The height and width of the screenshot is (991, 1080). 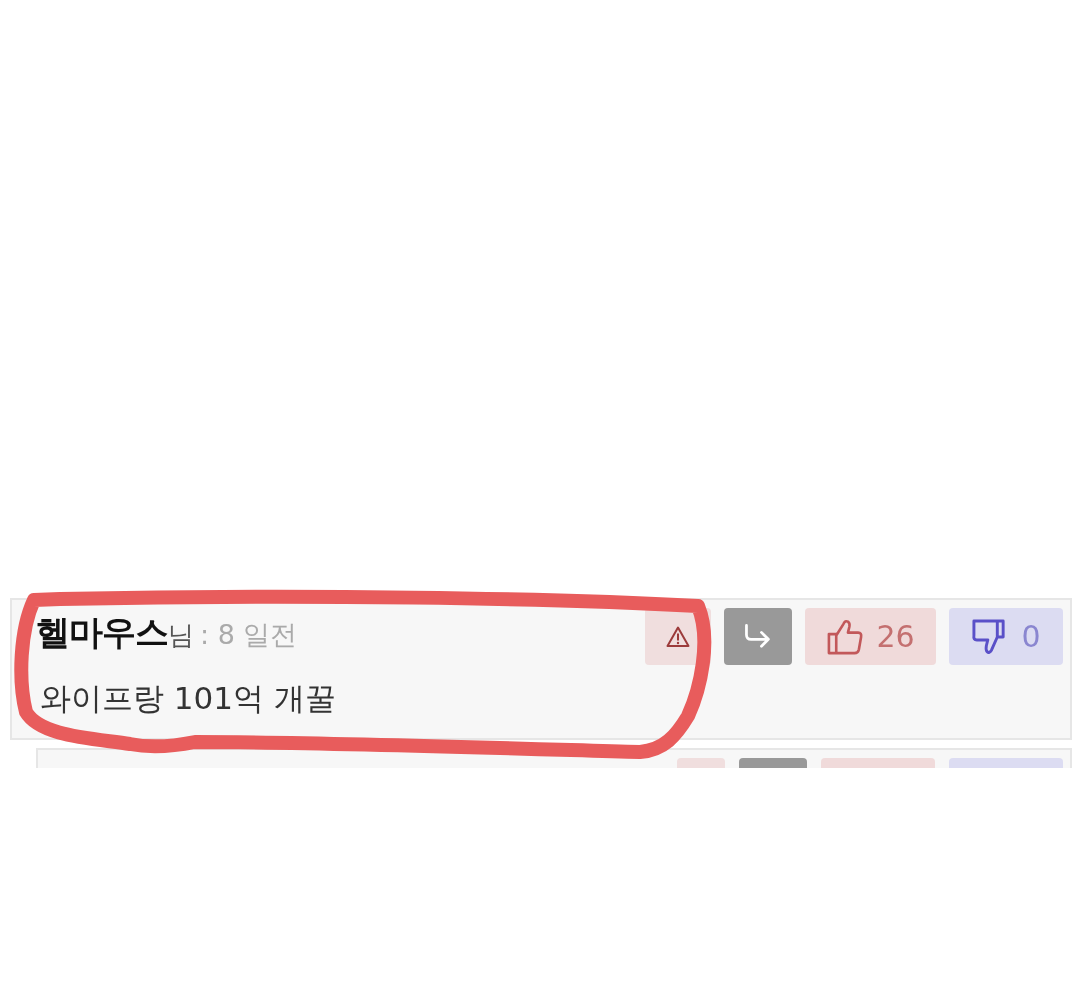 I want to click on warning-icon, so click(x=678, y=636).